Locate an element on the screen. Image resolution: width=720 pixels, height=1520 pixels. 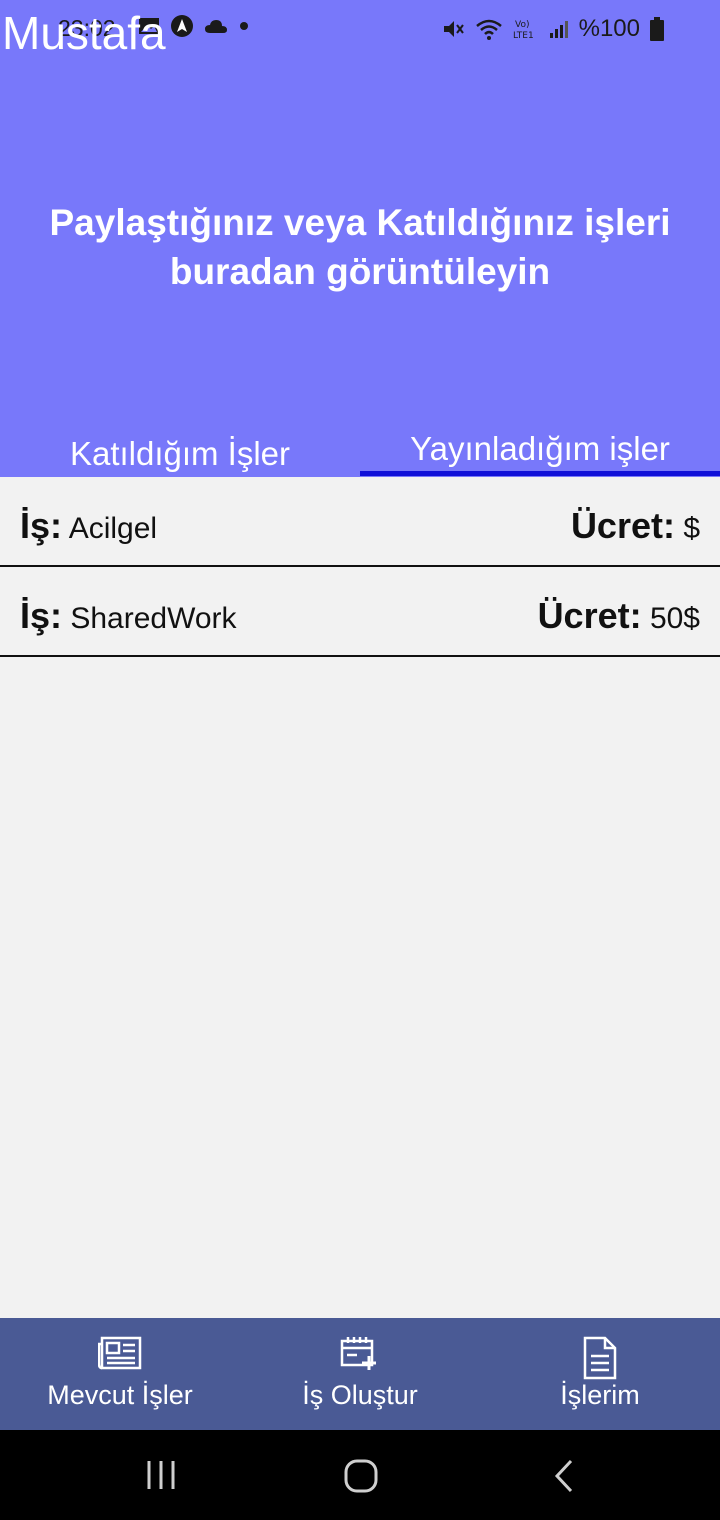
battery-percent: %100 is located at coordinates (609, 28).